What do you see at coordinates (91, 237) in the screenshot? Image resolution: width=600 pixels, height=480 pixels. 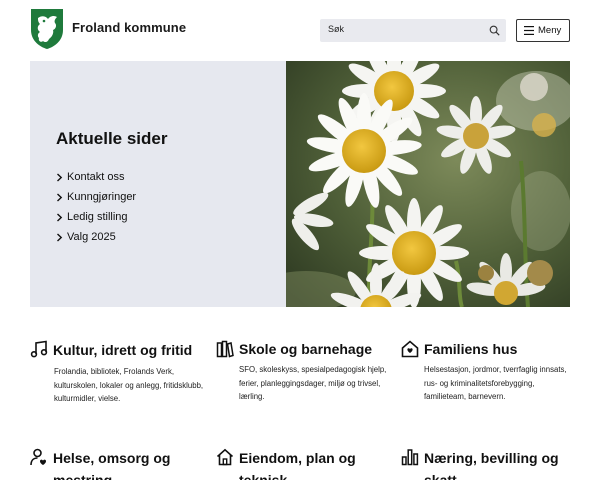 I see `featured-link-label: Valg 2025` at bounding box center [91, 237].